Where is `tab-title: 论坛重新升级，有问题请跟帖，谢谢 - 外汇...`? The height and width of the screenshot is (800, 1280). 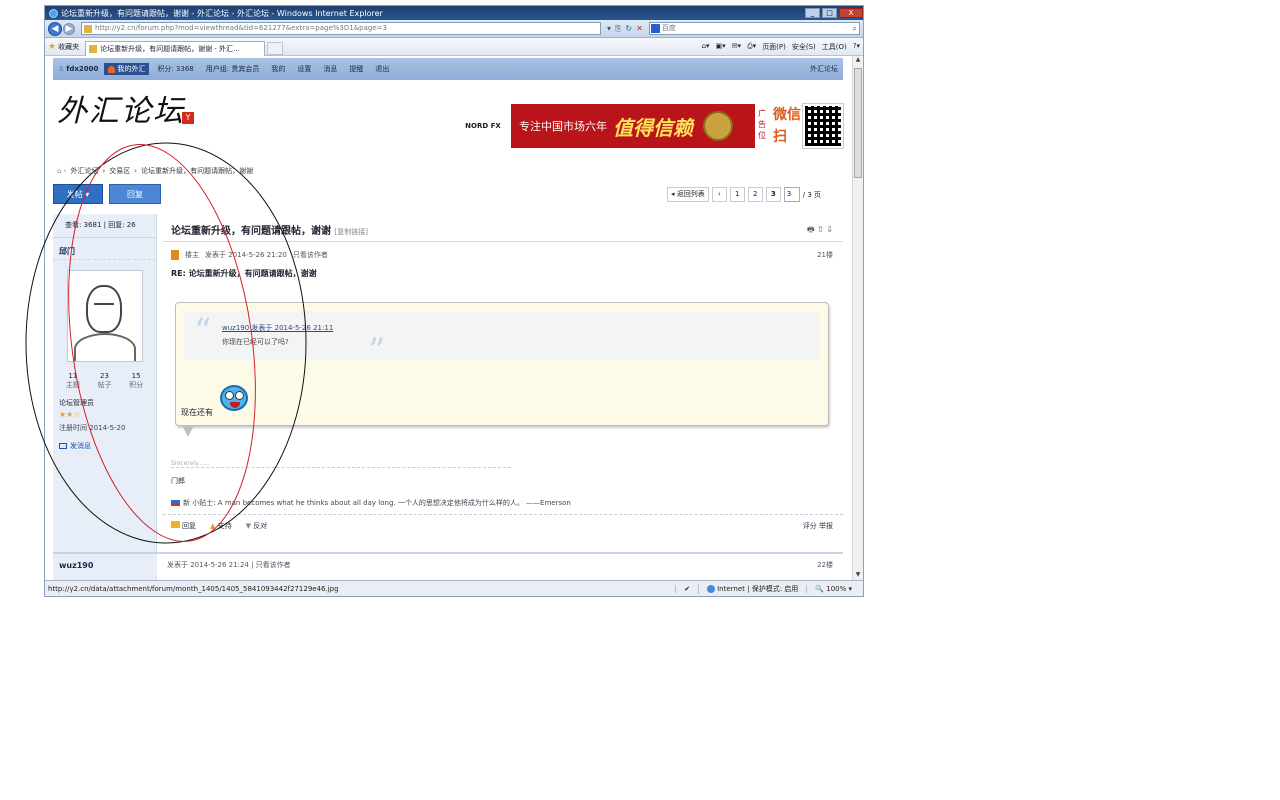
tab-title: 论坛重新升级，有问题请跟帖，谢谢 - 外汇... is located at coordinates (170, 48).